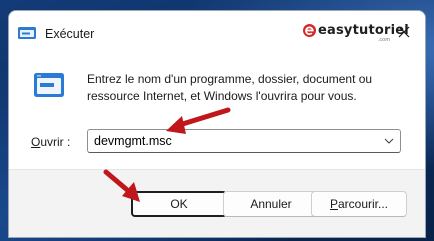 The width and height of the screenshot is (434, 241). I want to click on brand-watermark: easytutoriel .com, so click(355, 33).